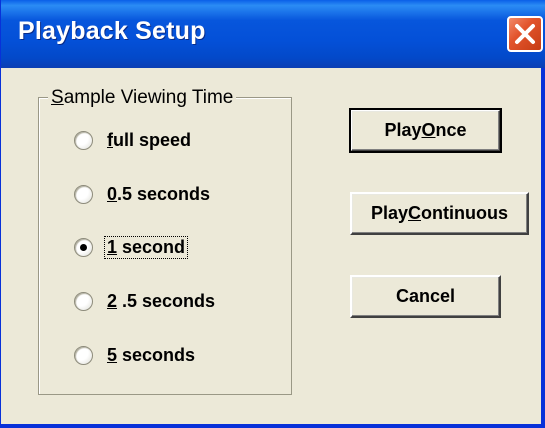 This screenshot has width=545, height=428. What do you see at coordinates (112, 31) in the screenshot?
I see `window-title: Playback Setup` at bounding box center [112, 31].